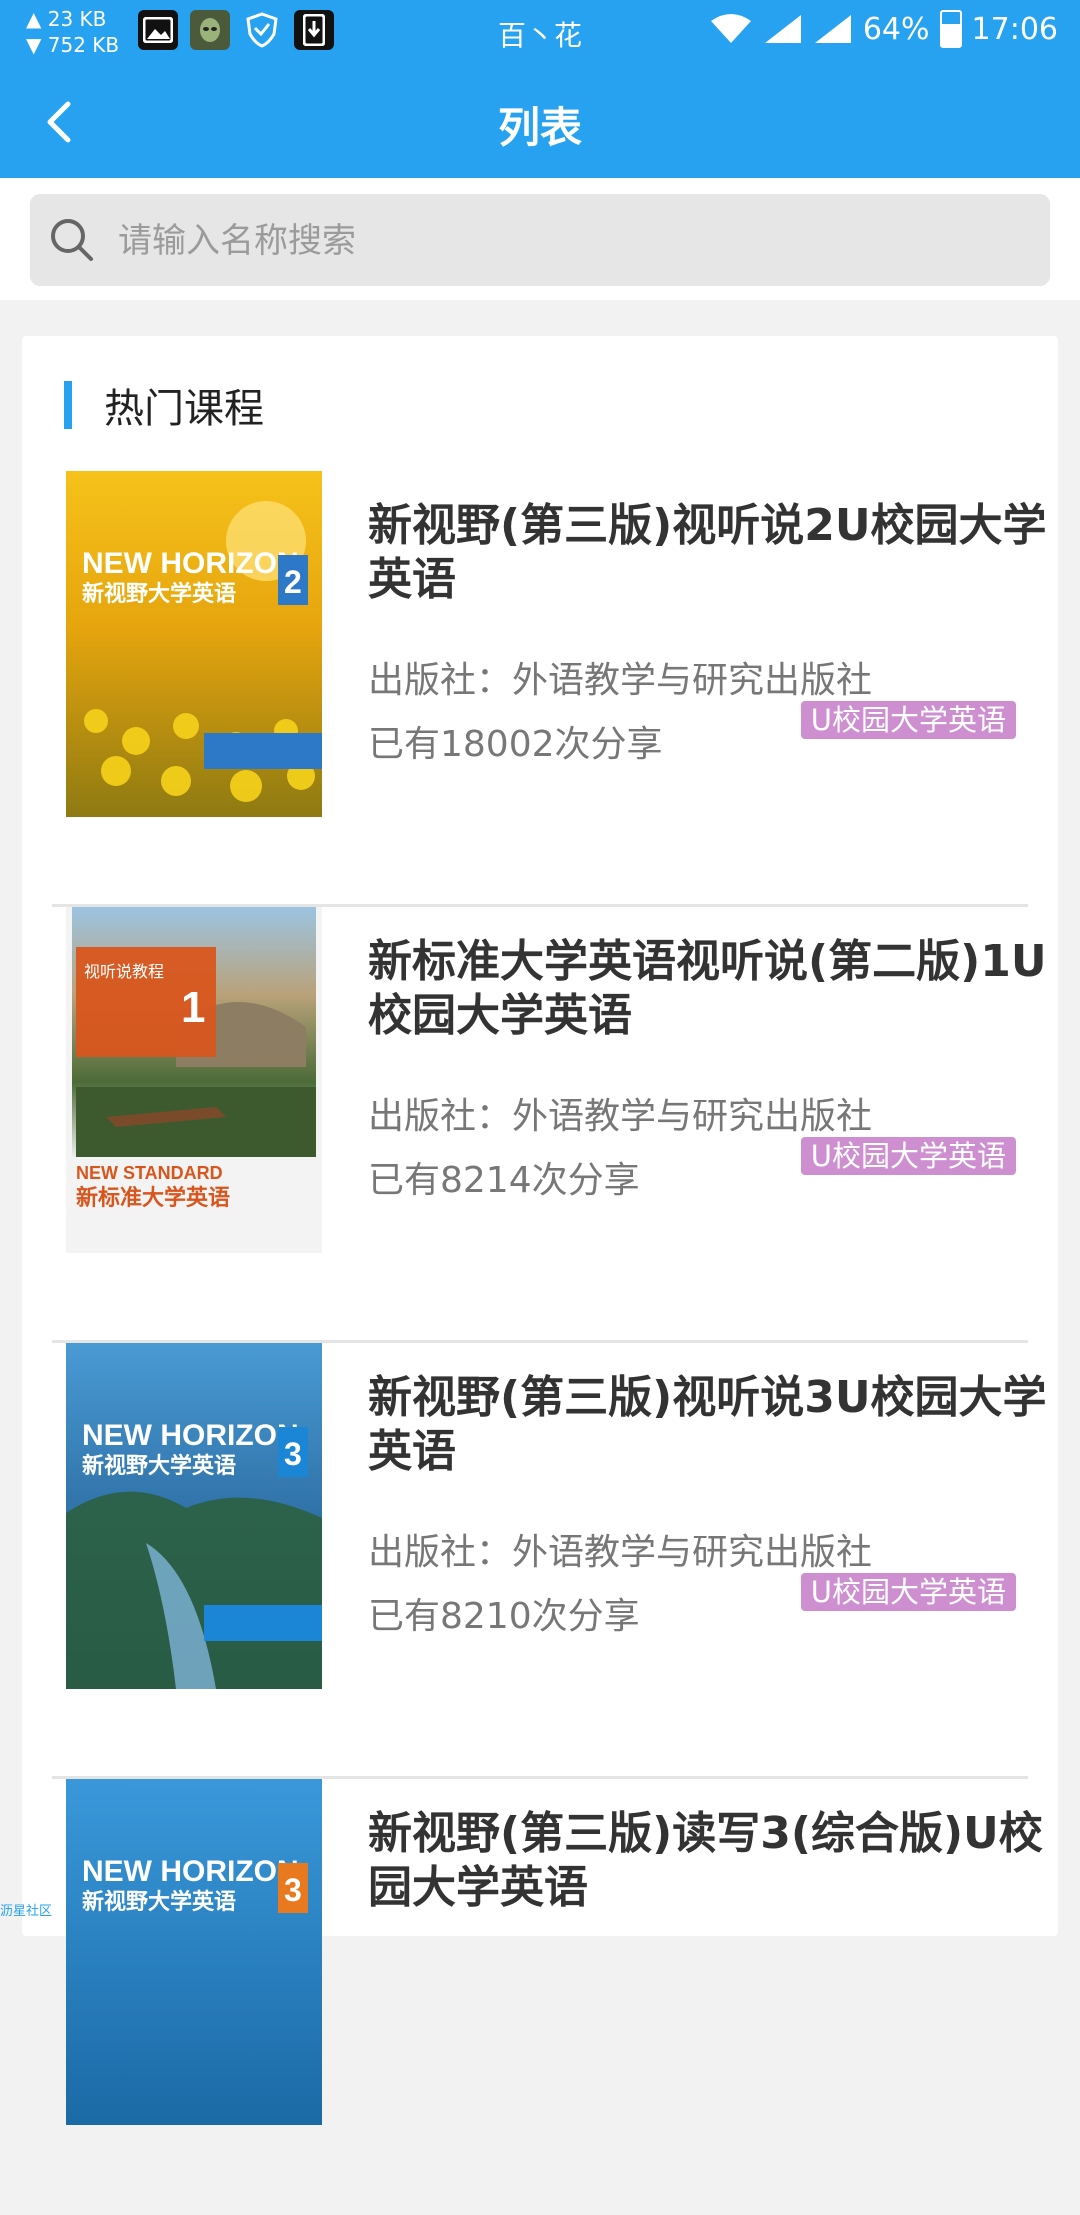 This screenshot has width=1080, height=2215. Describe the element at coordinates (1014, 29) in the screenshot. I see `clock: 17:06` at that location.